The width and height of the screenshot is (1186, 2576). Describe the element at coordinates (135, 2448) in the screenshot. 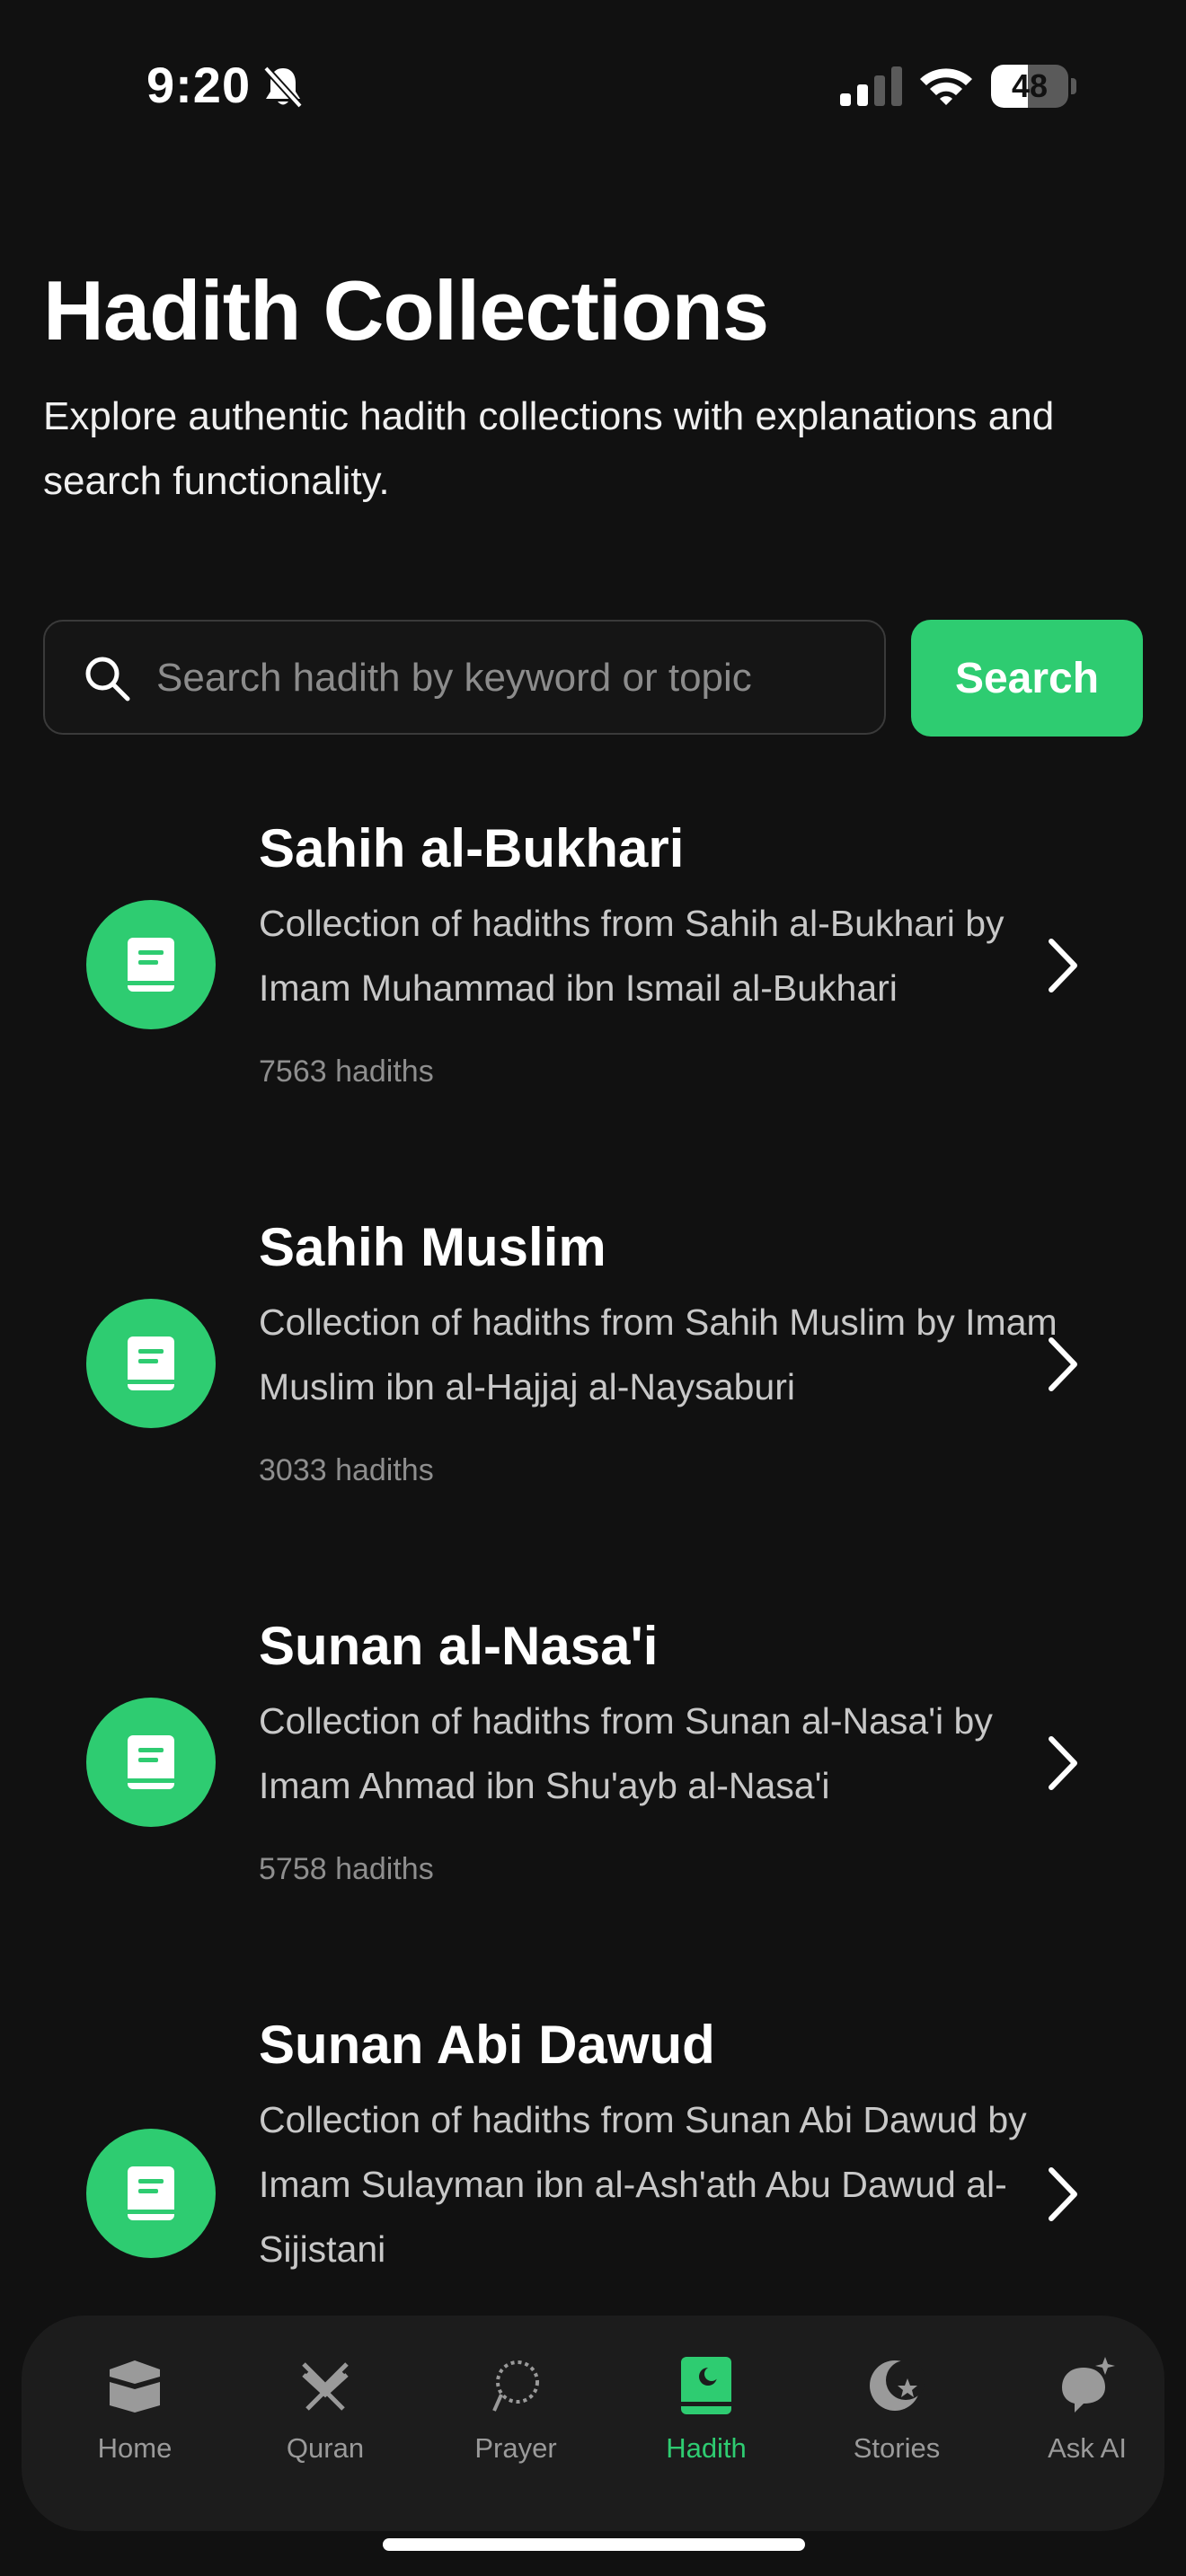

I see `tab-label: Home` at that location.